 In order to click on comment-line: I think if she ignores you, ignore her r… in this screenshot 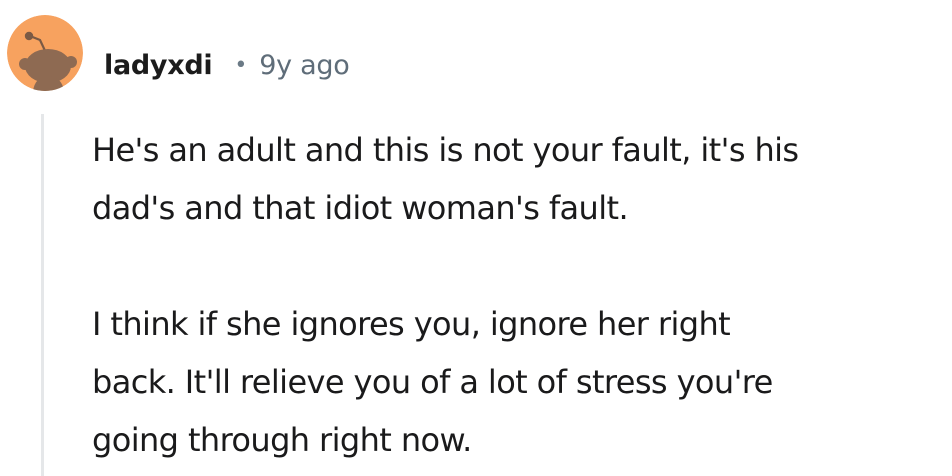, I will do `click(411, 324)`.